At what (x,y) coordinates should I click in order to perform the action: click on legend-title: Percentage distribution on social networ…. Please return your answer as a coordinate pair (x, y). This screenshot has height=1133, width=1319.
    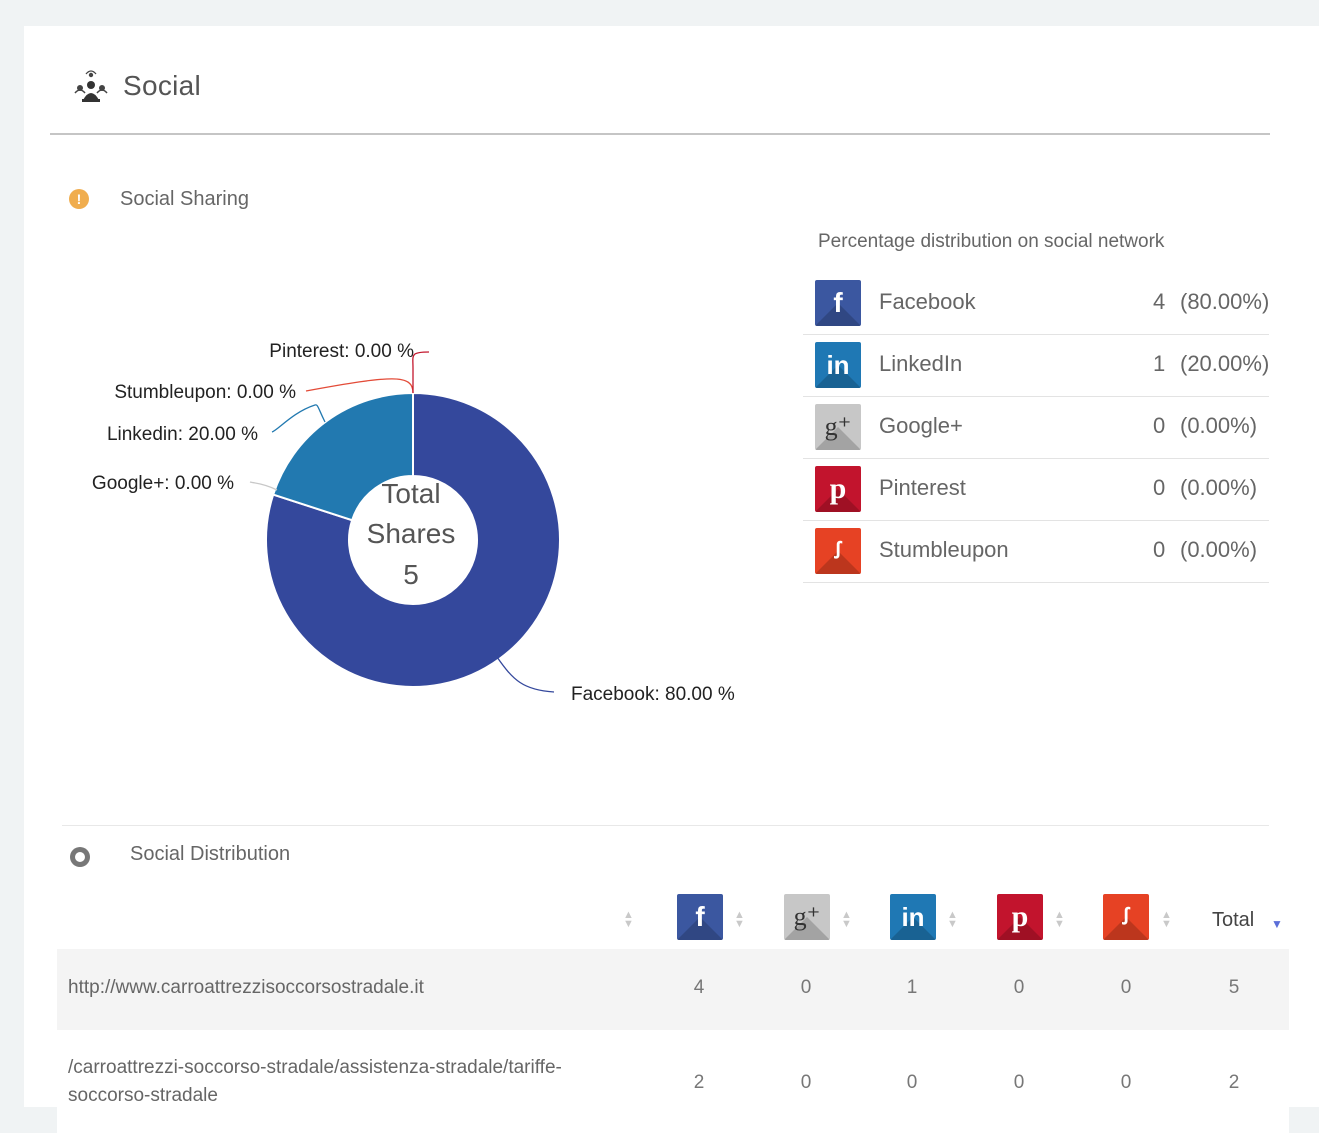
    Looking at the image, I should click on (991, 241).